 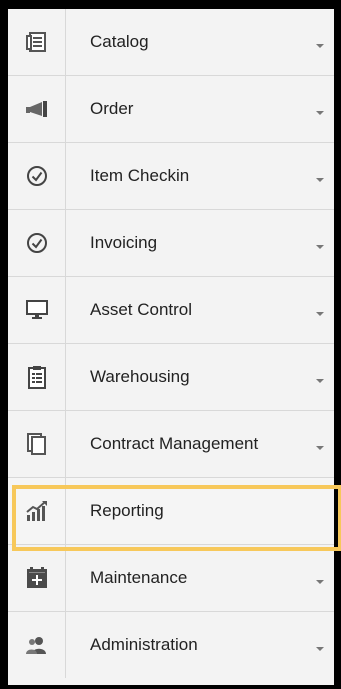 I want to click on menu-item-catalog: Catalog, so click(x=171, y=42).